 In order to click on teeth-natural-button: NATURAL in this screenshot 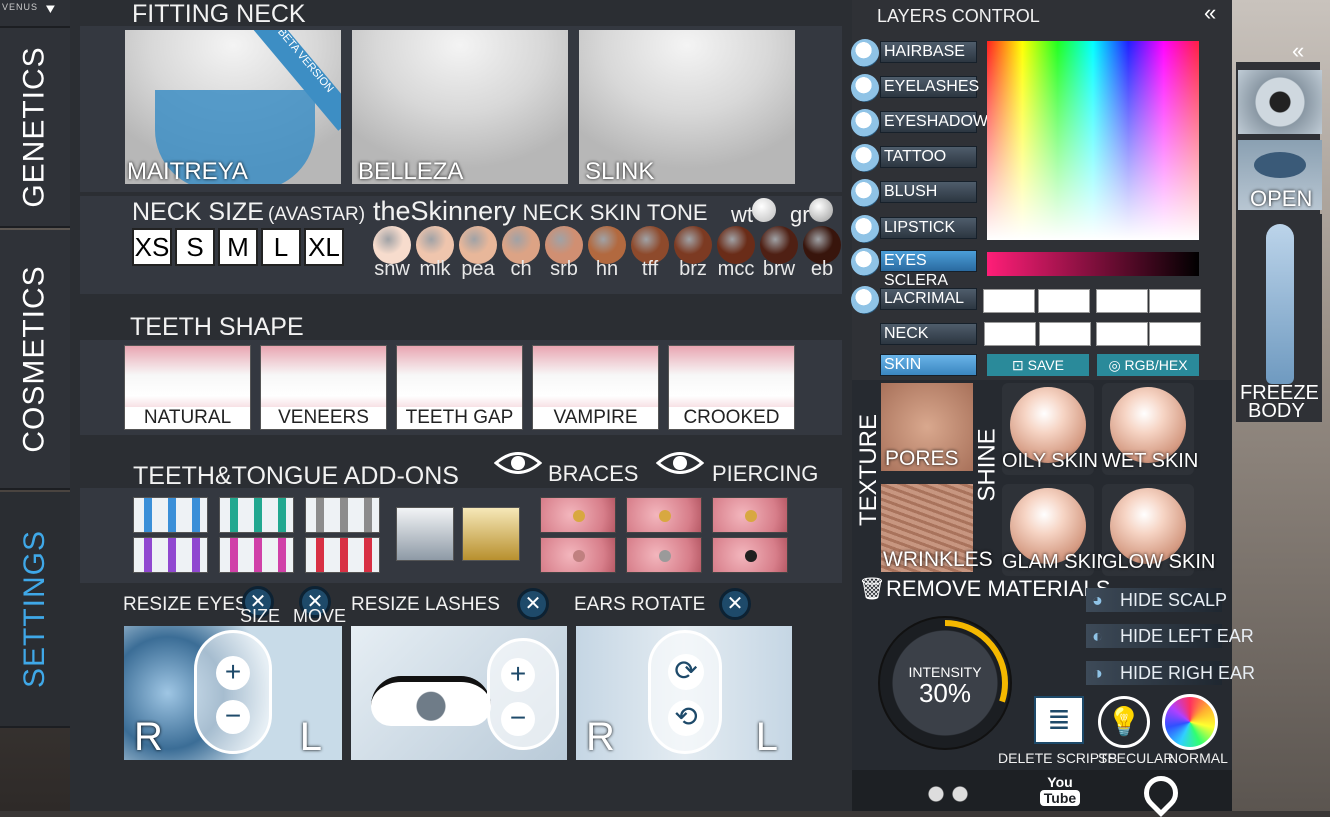, I will do `click(187, 387)`.